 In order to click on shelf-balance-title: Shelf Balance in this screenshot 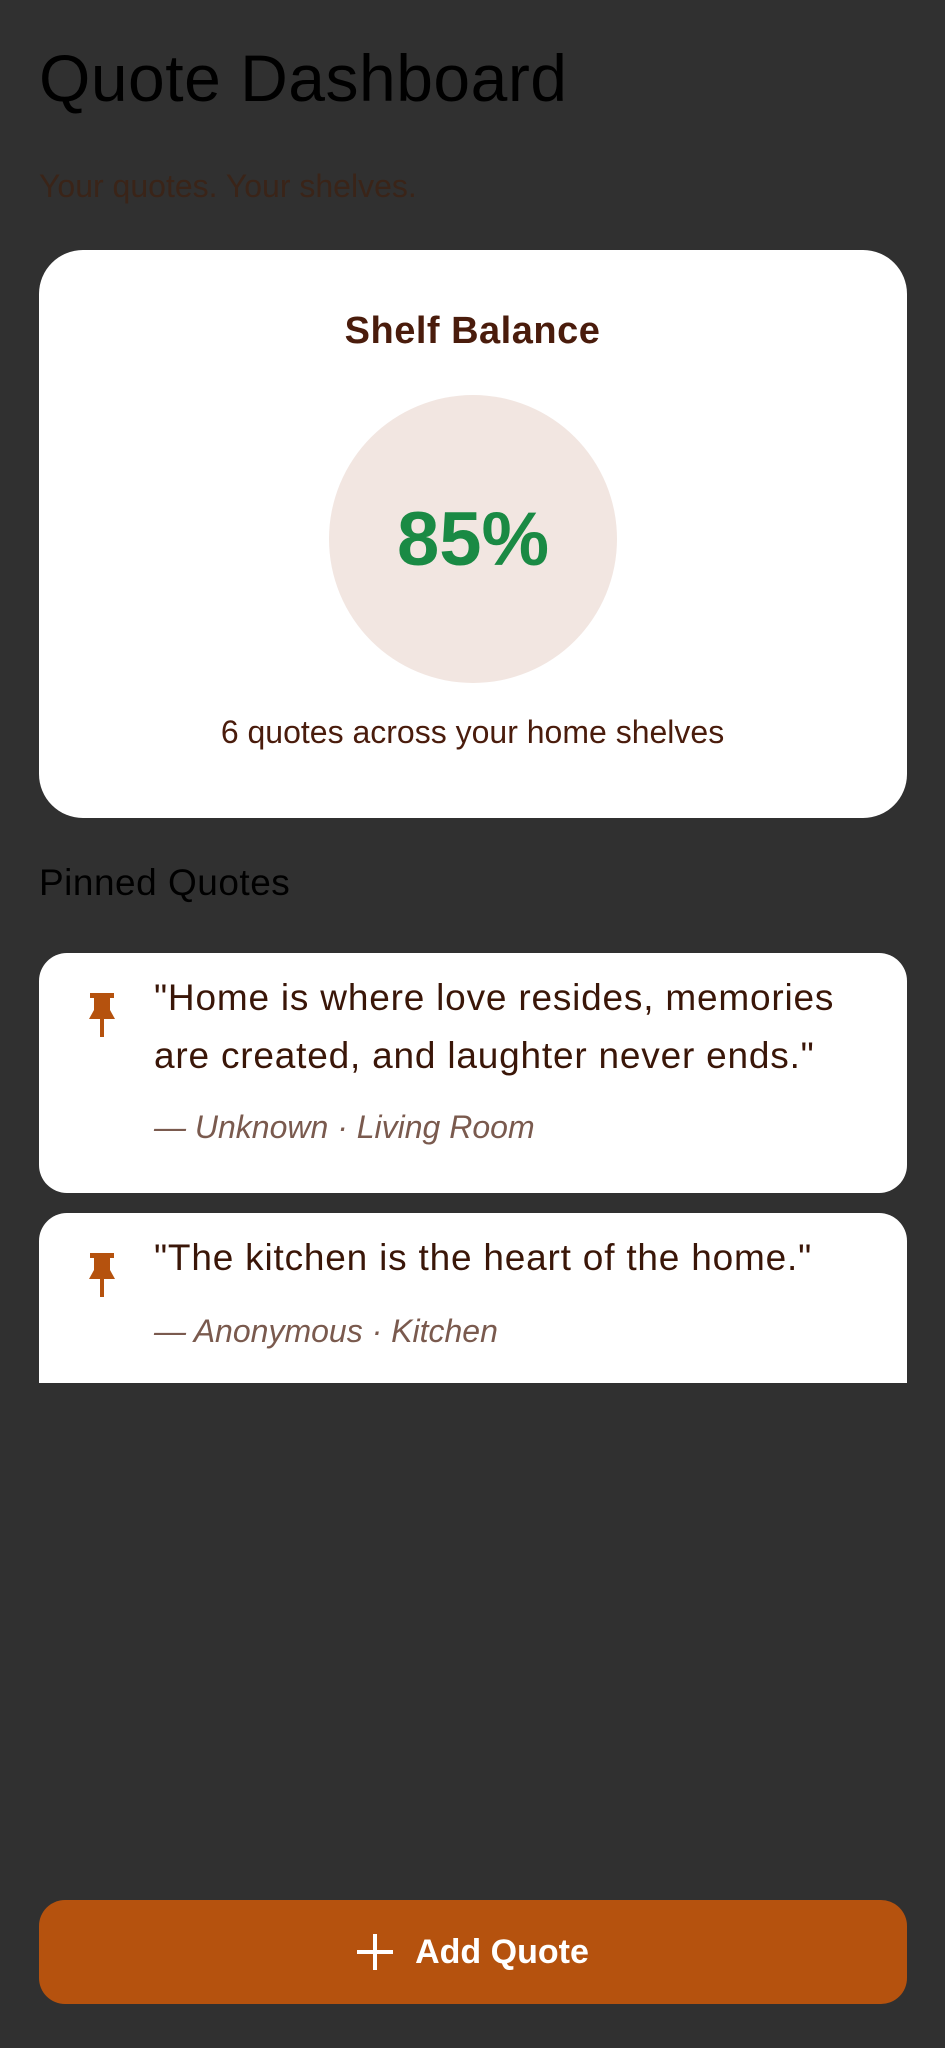, I will do `click(472, 331)`.